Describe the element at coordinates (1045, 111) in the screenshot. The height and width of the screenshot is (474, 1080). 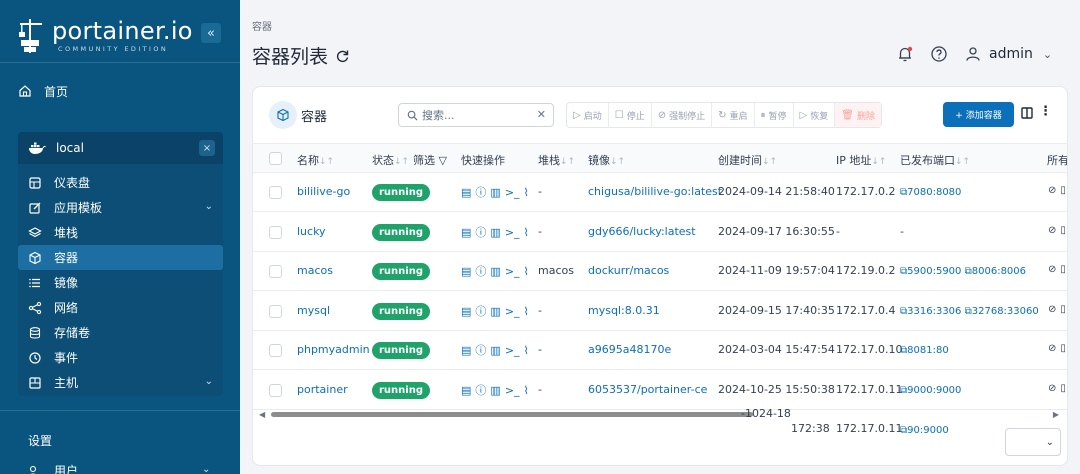
I see `more-options-icon: ⋮` at that location.